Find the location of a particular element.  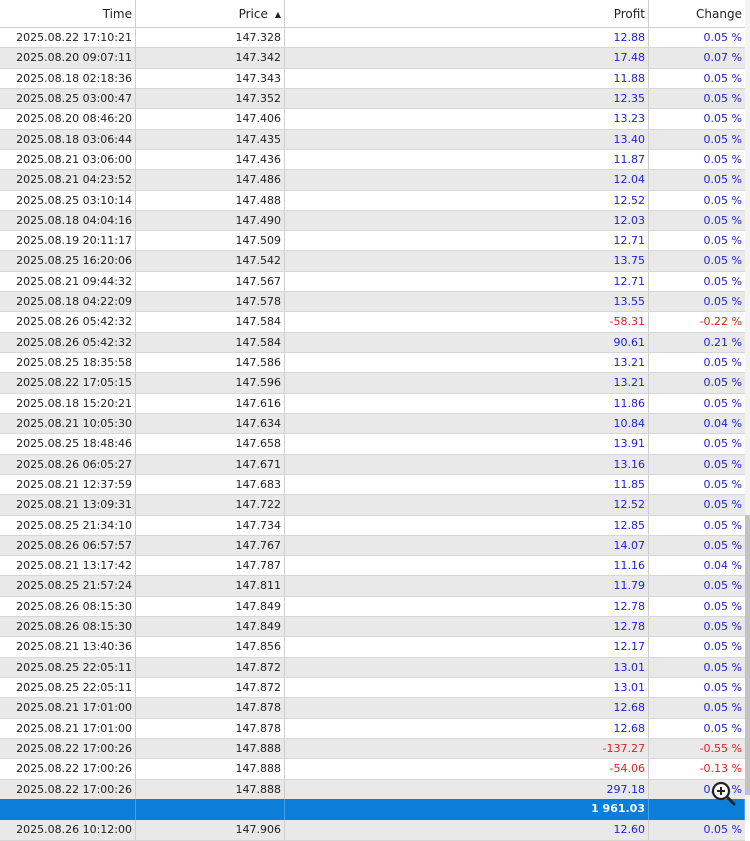

time-cell: 2025.08.21 03:06:00 is located at coordinates (68, 159).